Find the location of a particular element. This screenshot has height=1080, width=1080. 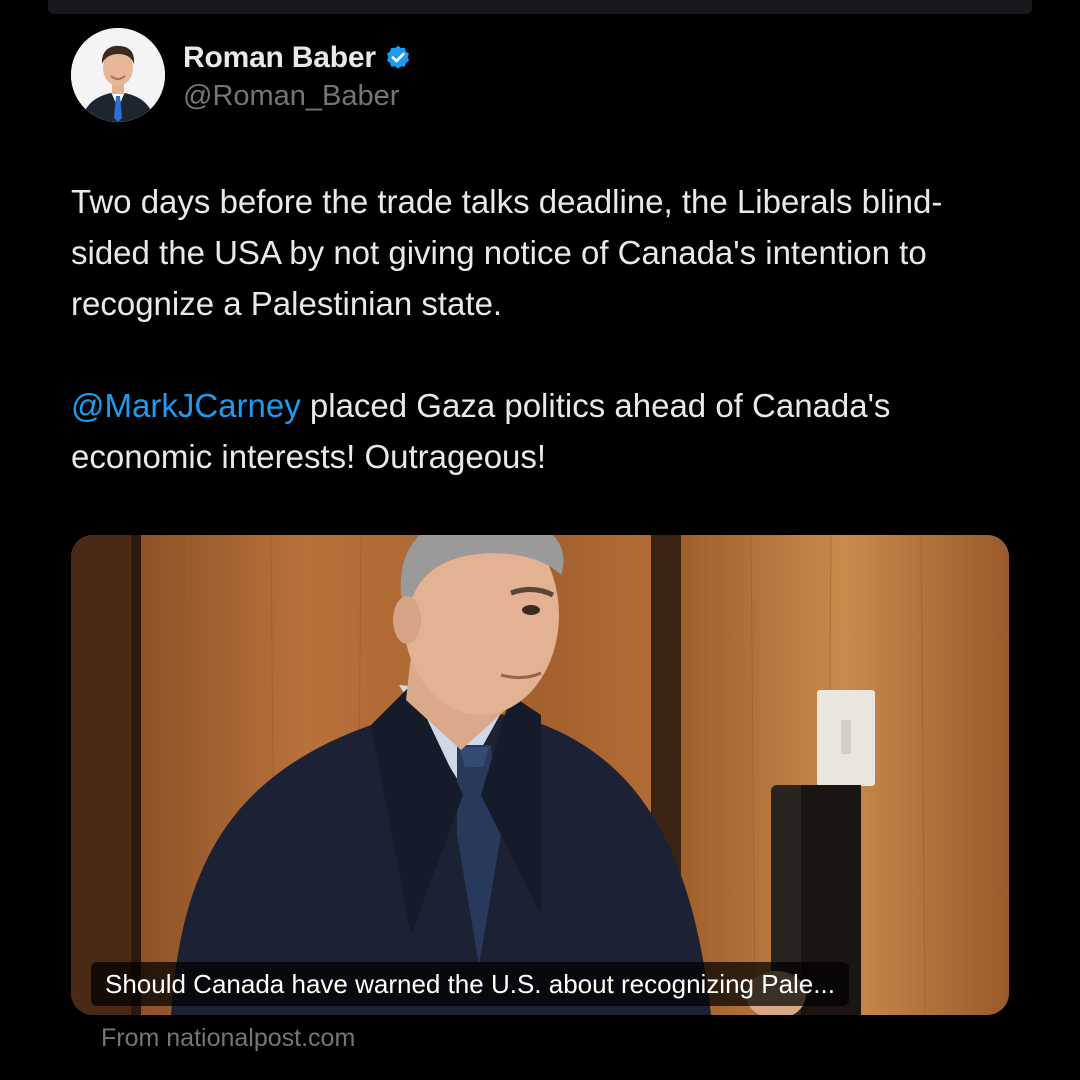

tweet-header: Roman Baber @Roman_Baber is located at coordinates (241, 75).